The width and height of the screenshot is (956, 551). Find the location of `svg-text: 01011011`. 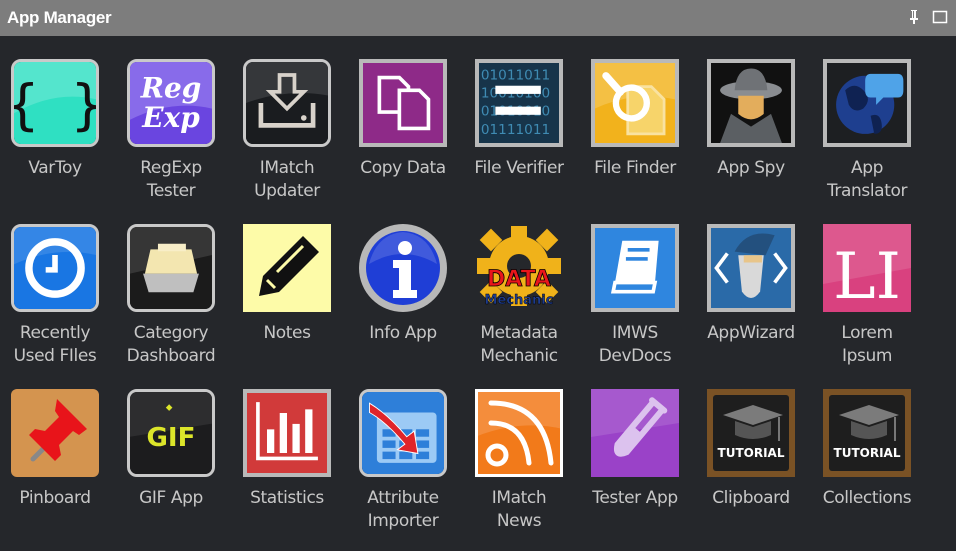

svg-text: 01011011 is located at coordinates (515, 75).